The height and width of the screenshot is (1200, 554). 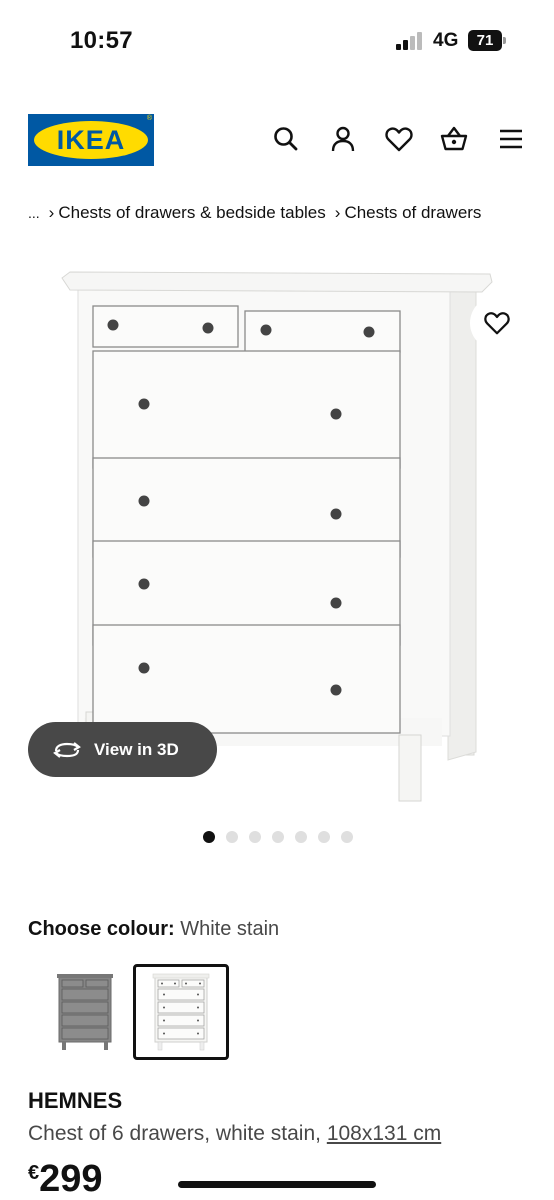 I want to click on status-bar: 10:57 4G 71, so click(x=277, y=42).